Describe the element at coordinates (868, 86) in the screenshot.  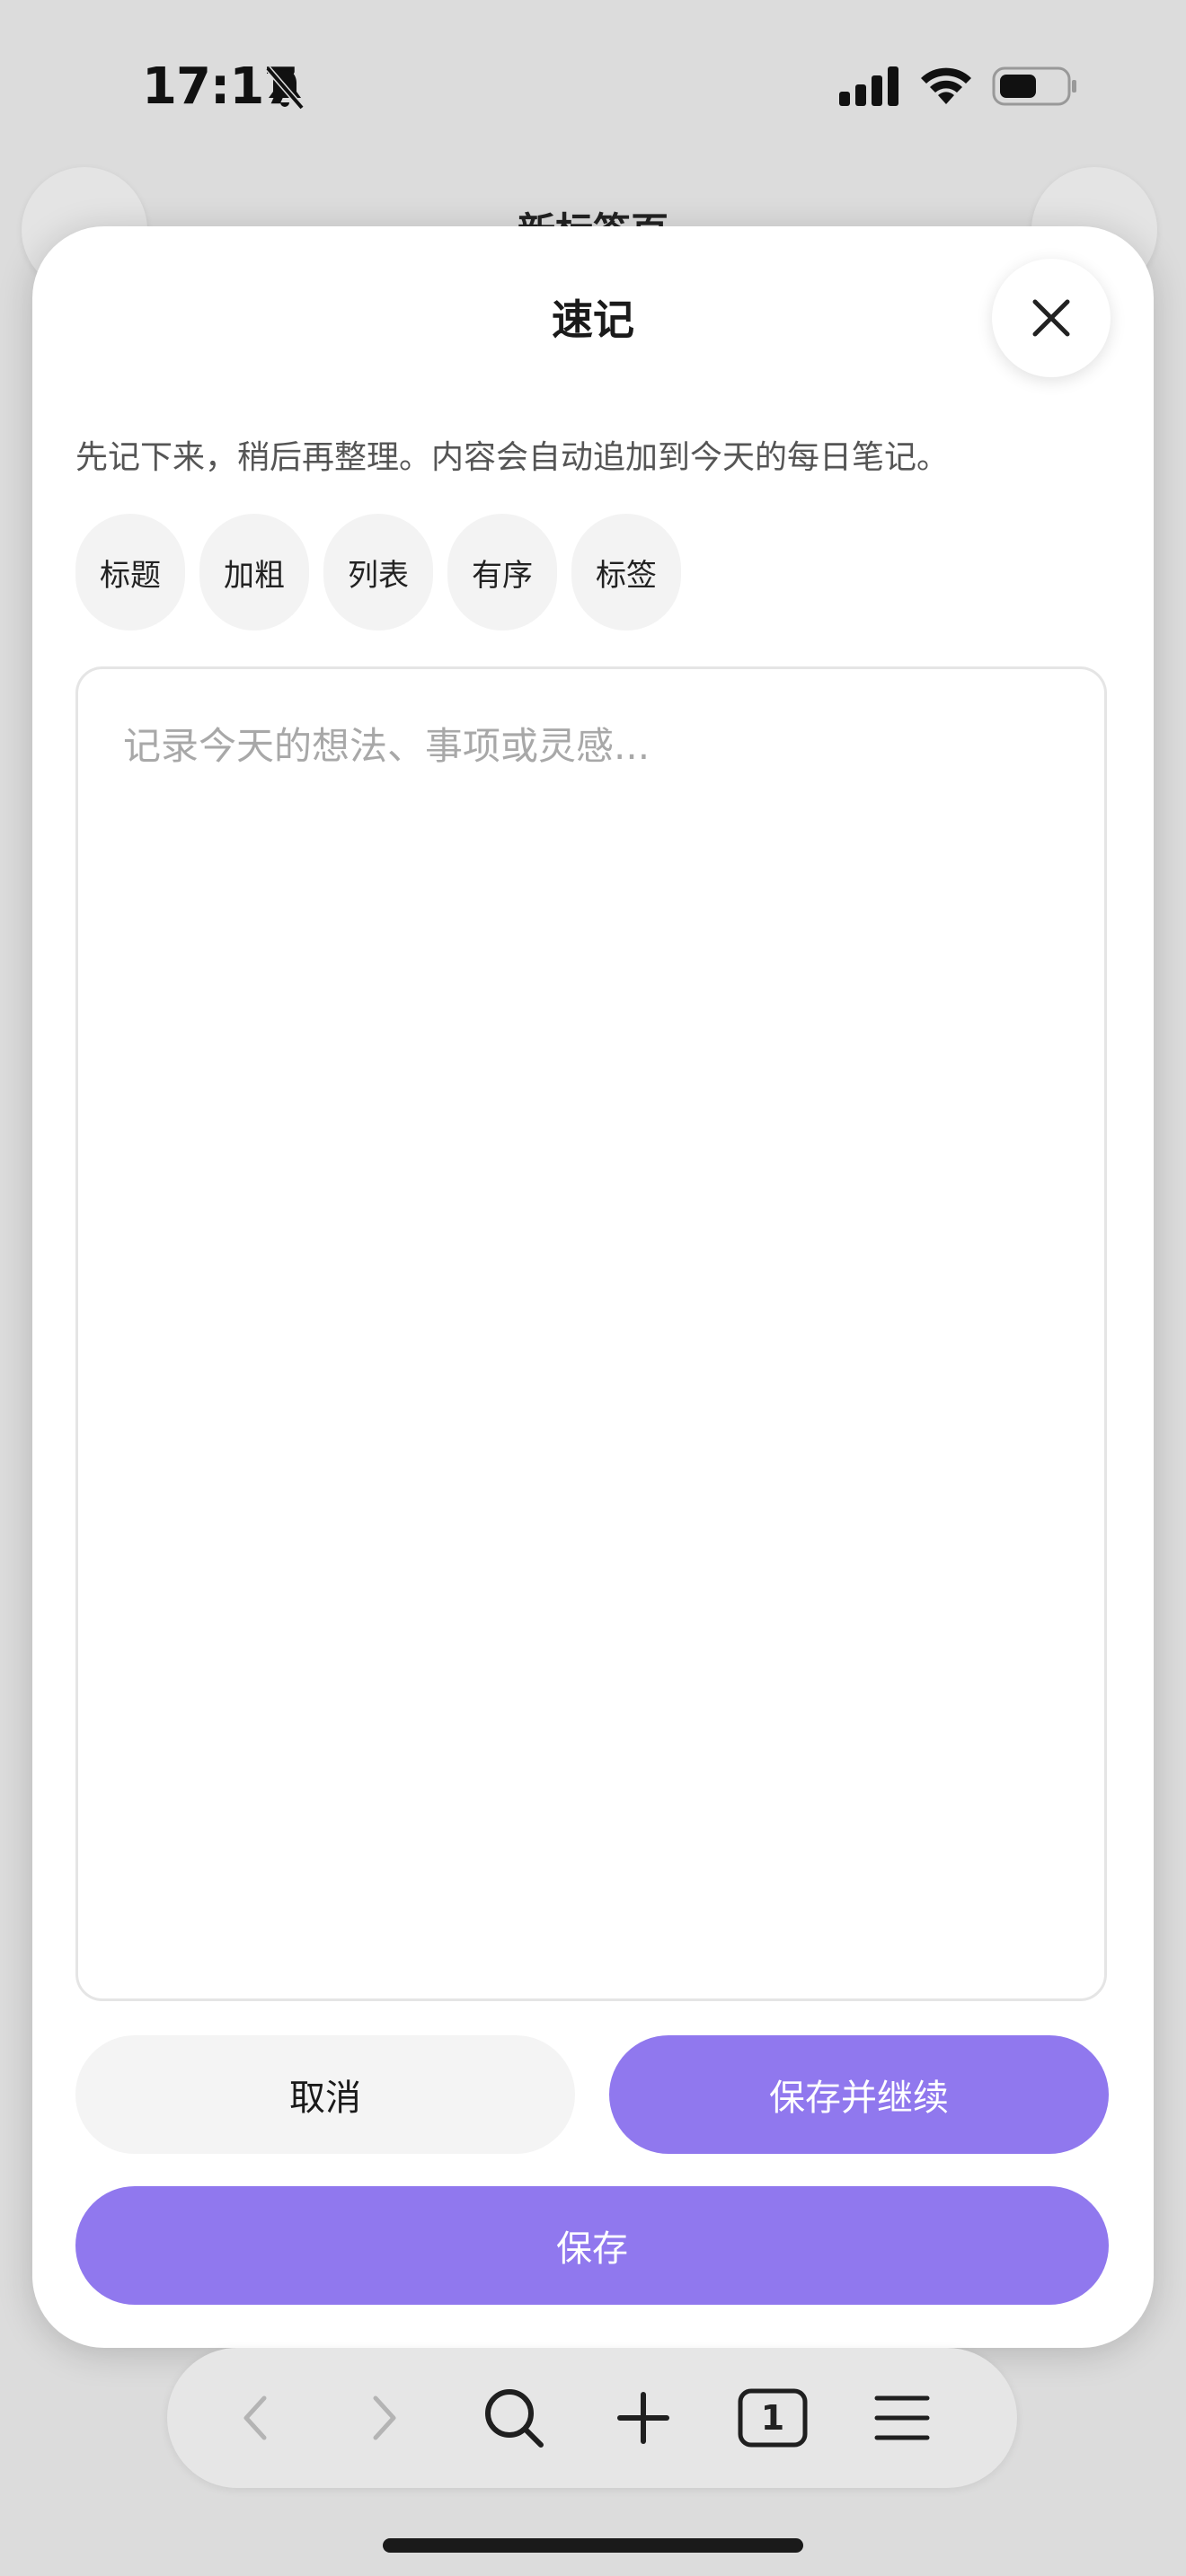
I see `cellular-signal-icon` at that location.